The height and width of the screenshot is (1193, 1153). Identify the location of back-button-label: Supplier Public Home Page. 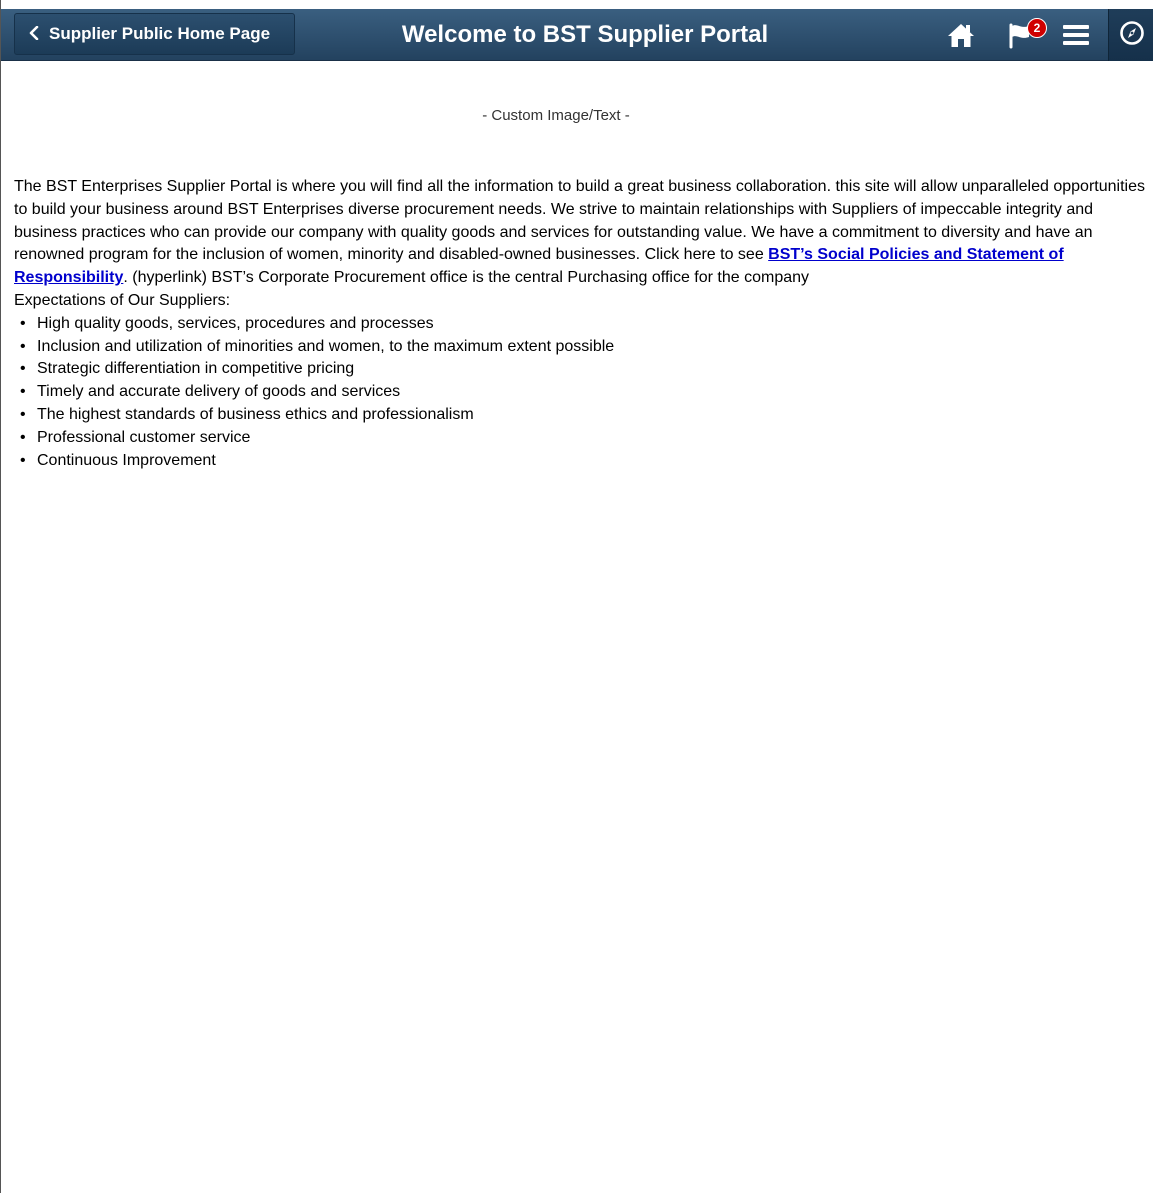
(160, 33).